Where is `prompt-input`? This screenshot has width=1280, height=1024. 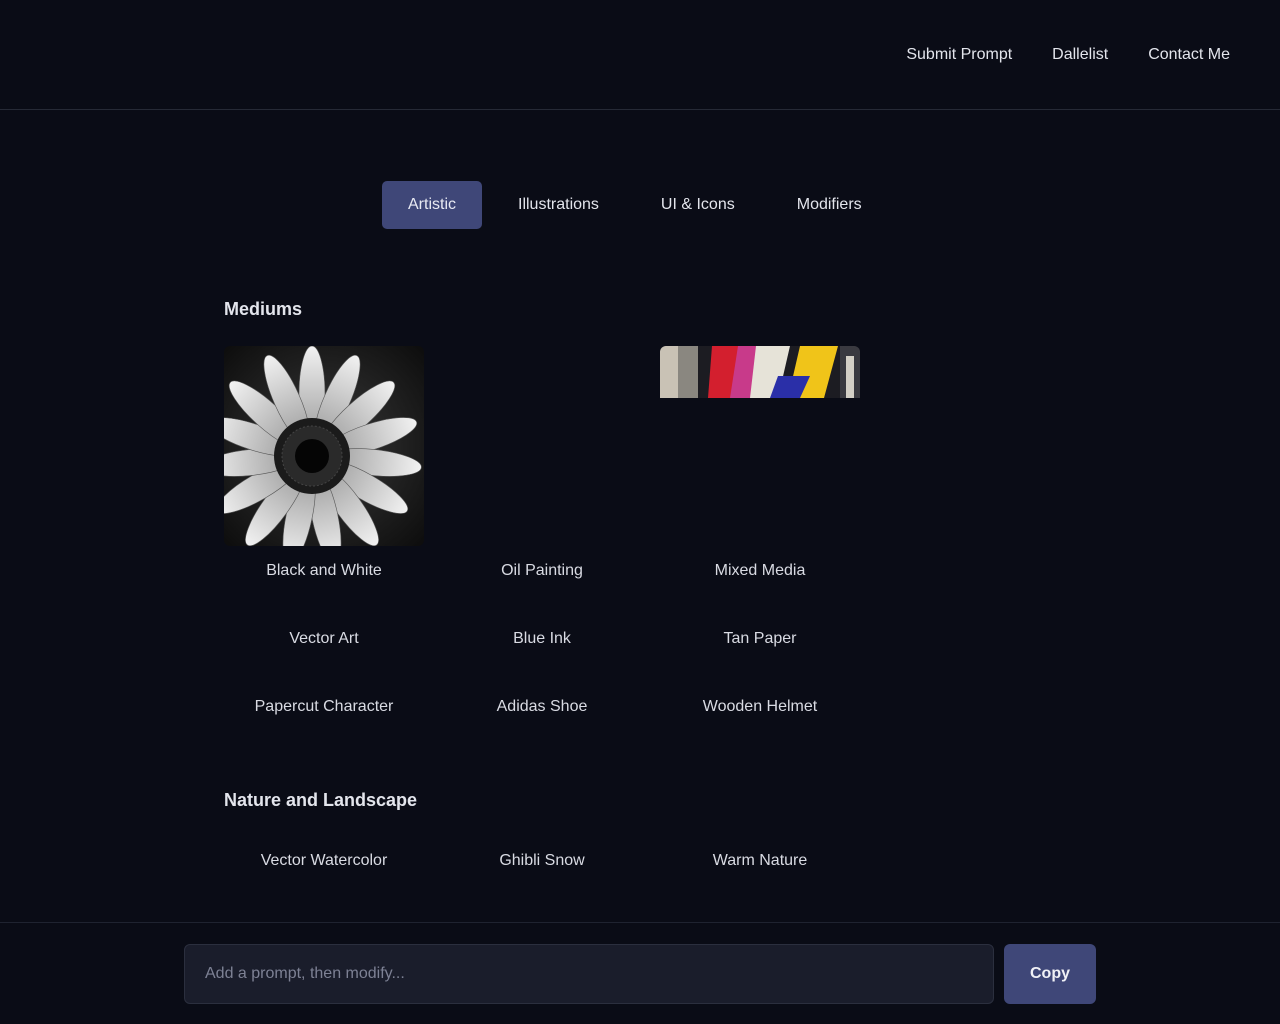
prompt-input is located at coordinates (589, 974).